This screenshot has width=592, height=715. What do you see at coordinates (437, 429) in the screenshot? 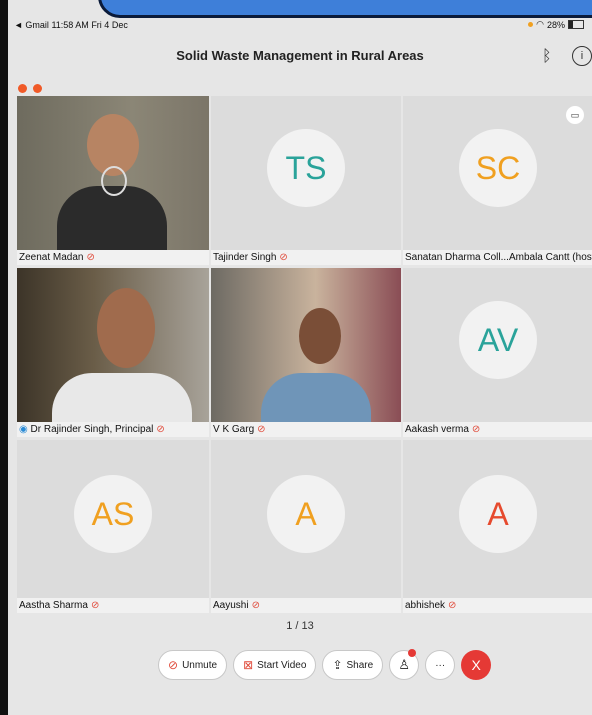
I see `participant-name: Aakash verma` at bounding box center [437, 429].